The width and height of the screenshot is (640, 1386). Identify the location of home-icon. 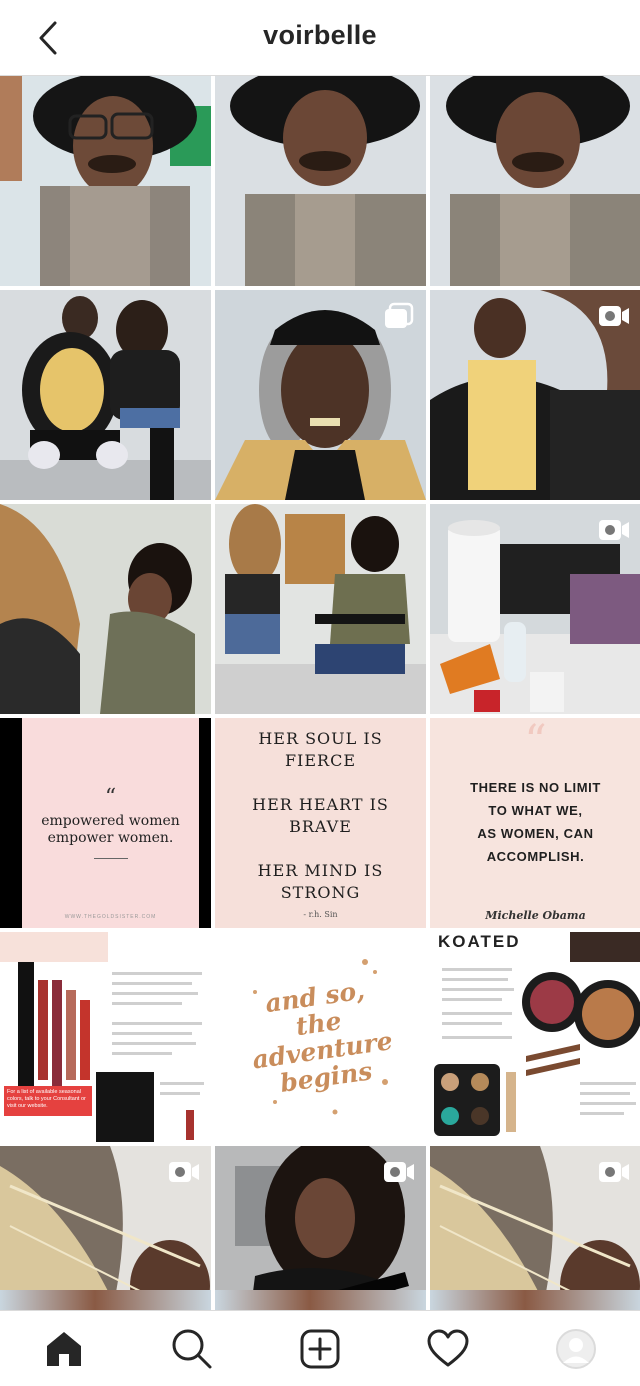
(64, 1349).